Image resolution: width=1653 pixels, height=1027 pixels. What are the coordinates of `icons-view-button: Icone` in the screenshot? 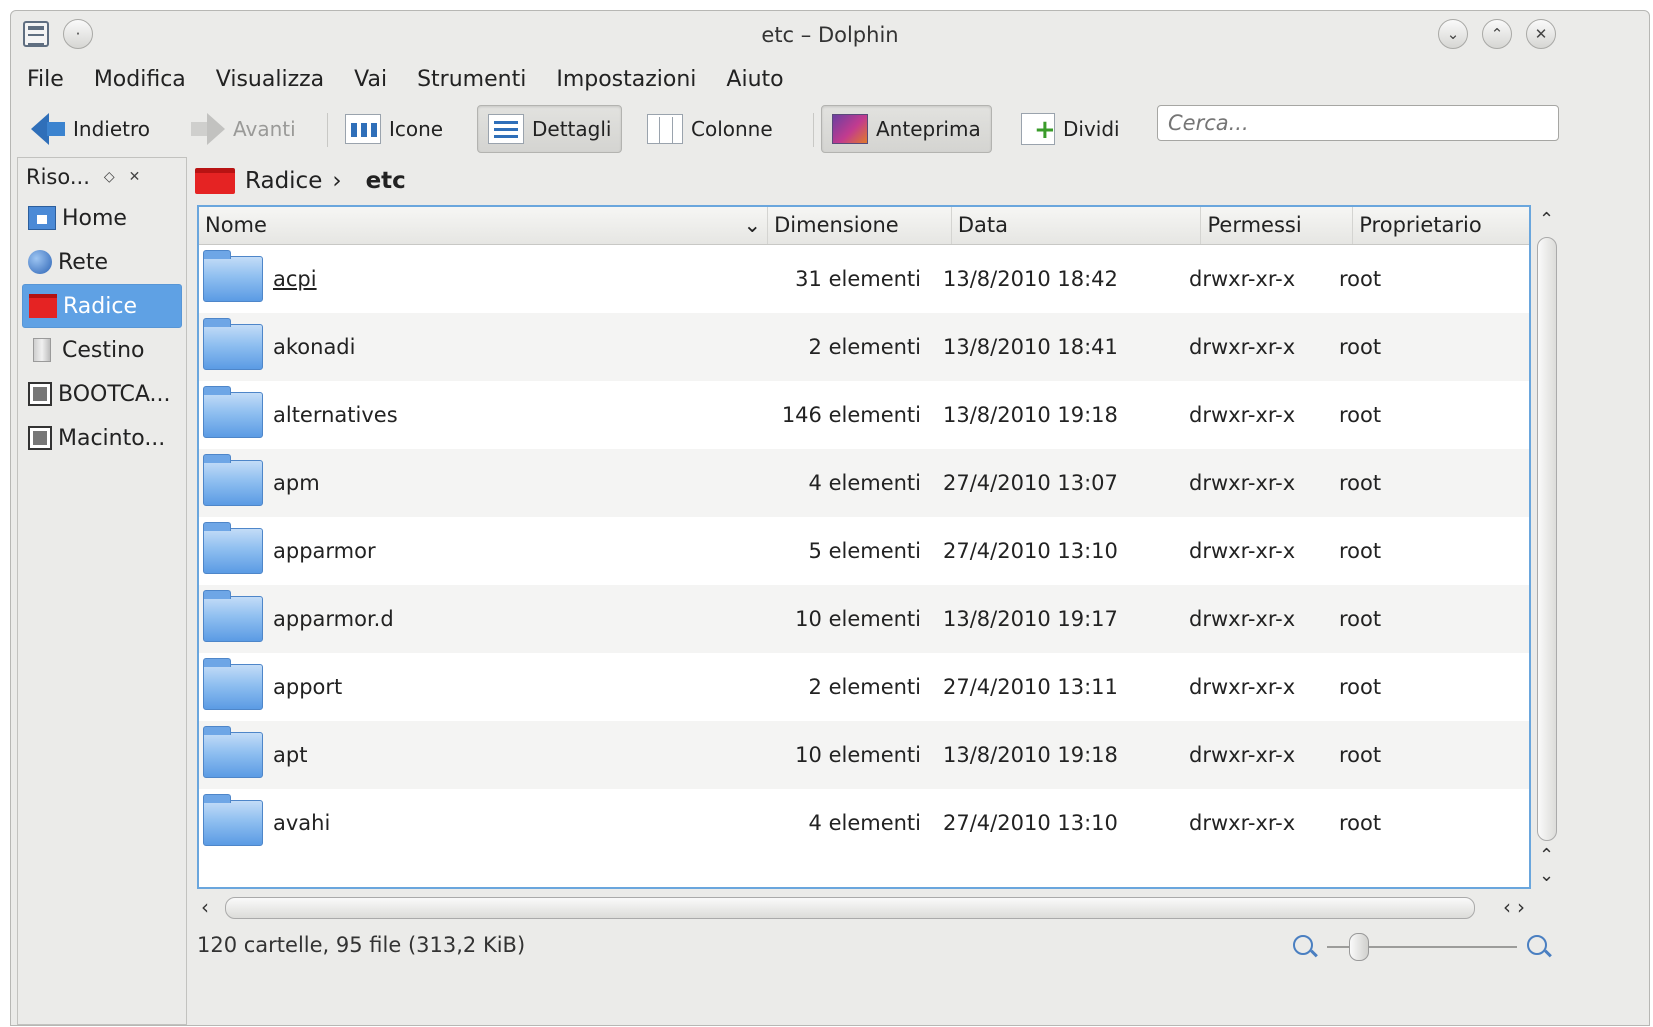 It's located at (394, 129).